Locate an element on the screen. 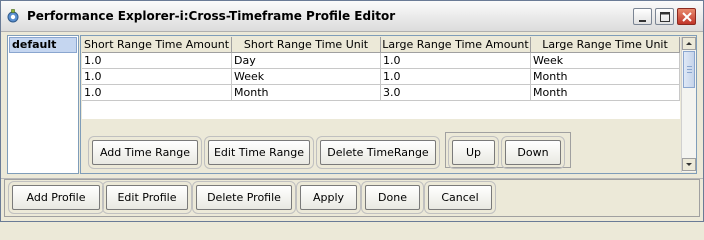 The image size is (704, 240). apply-button: Apply is located at coordinates (328, 197).